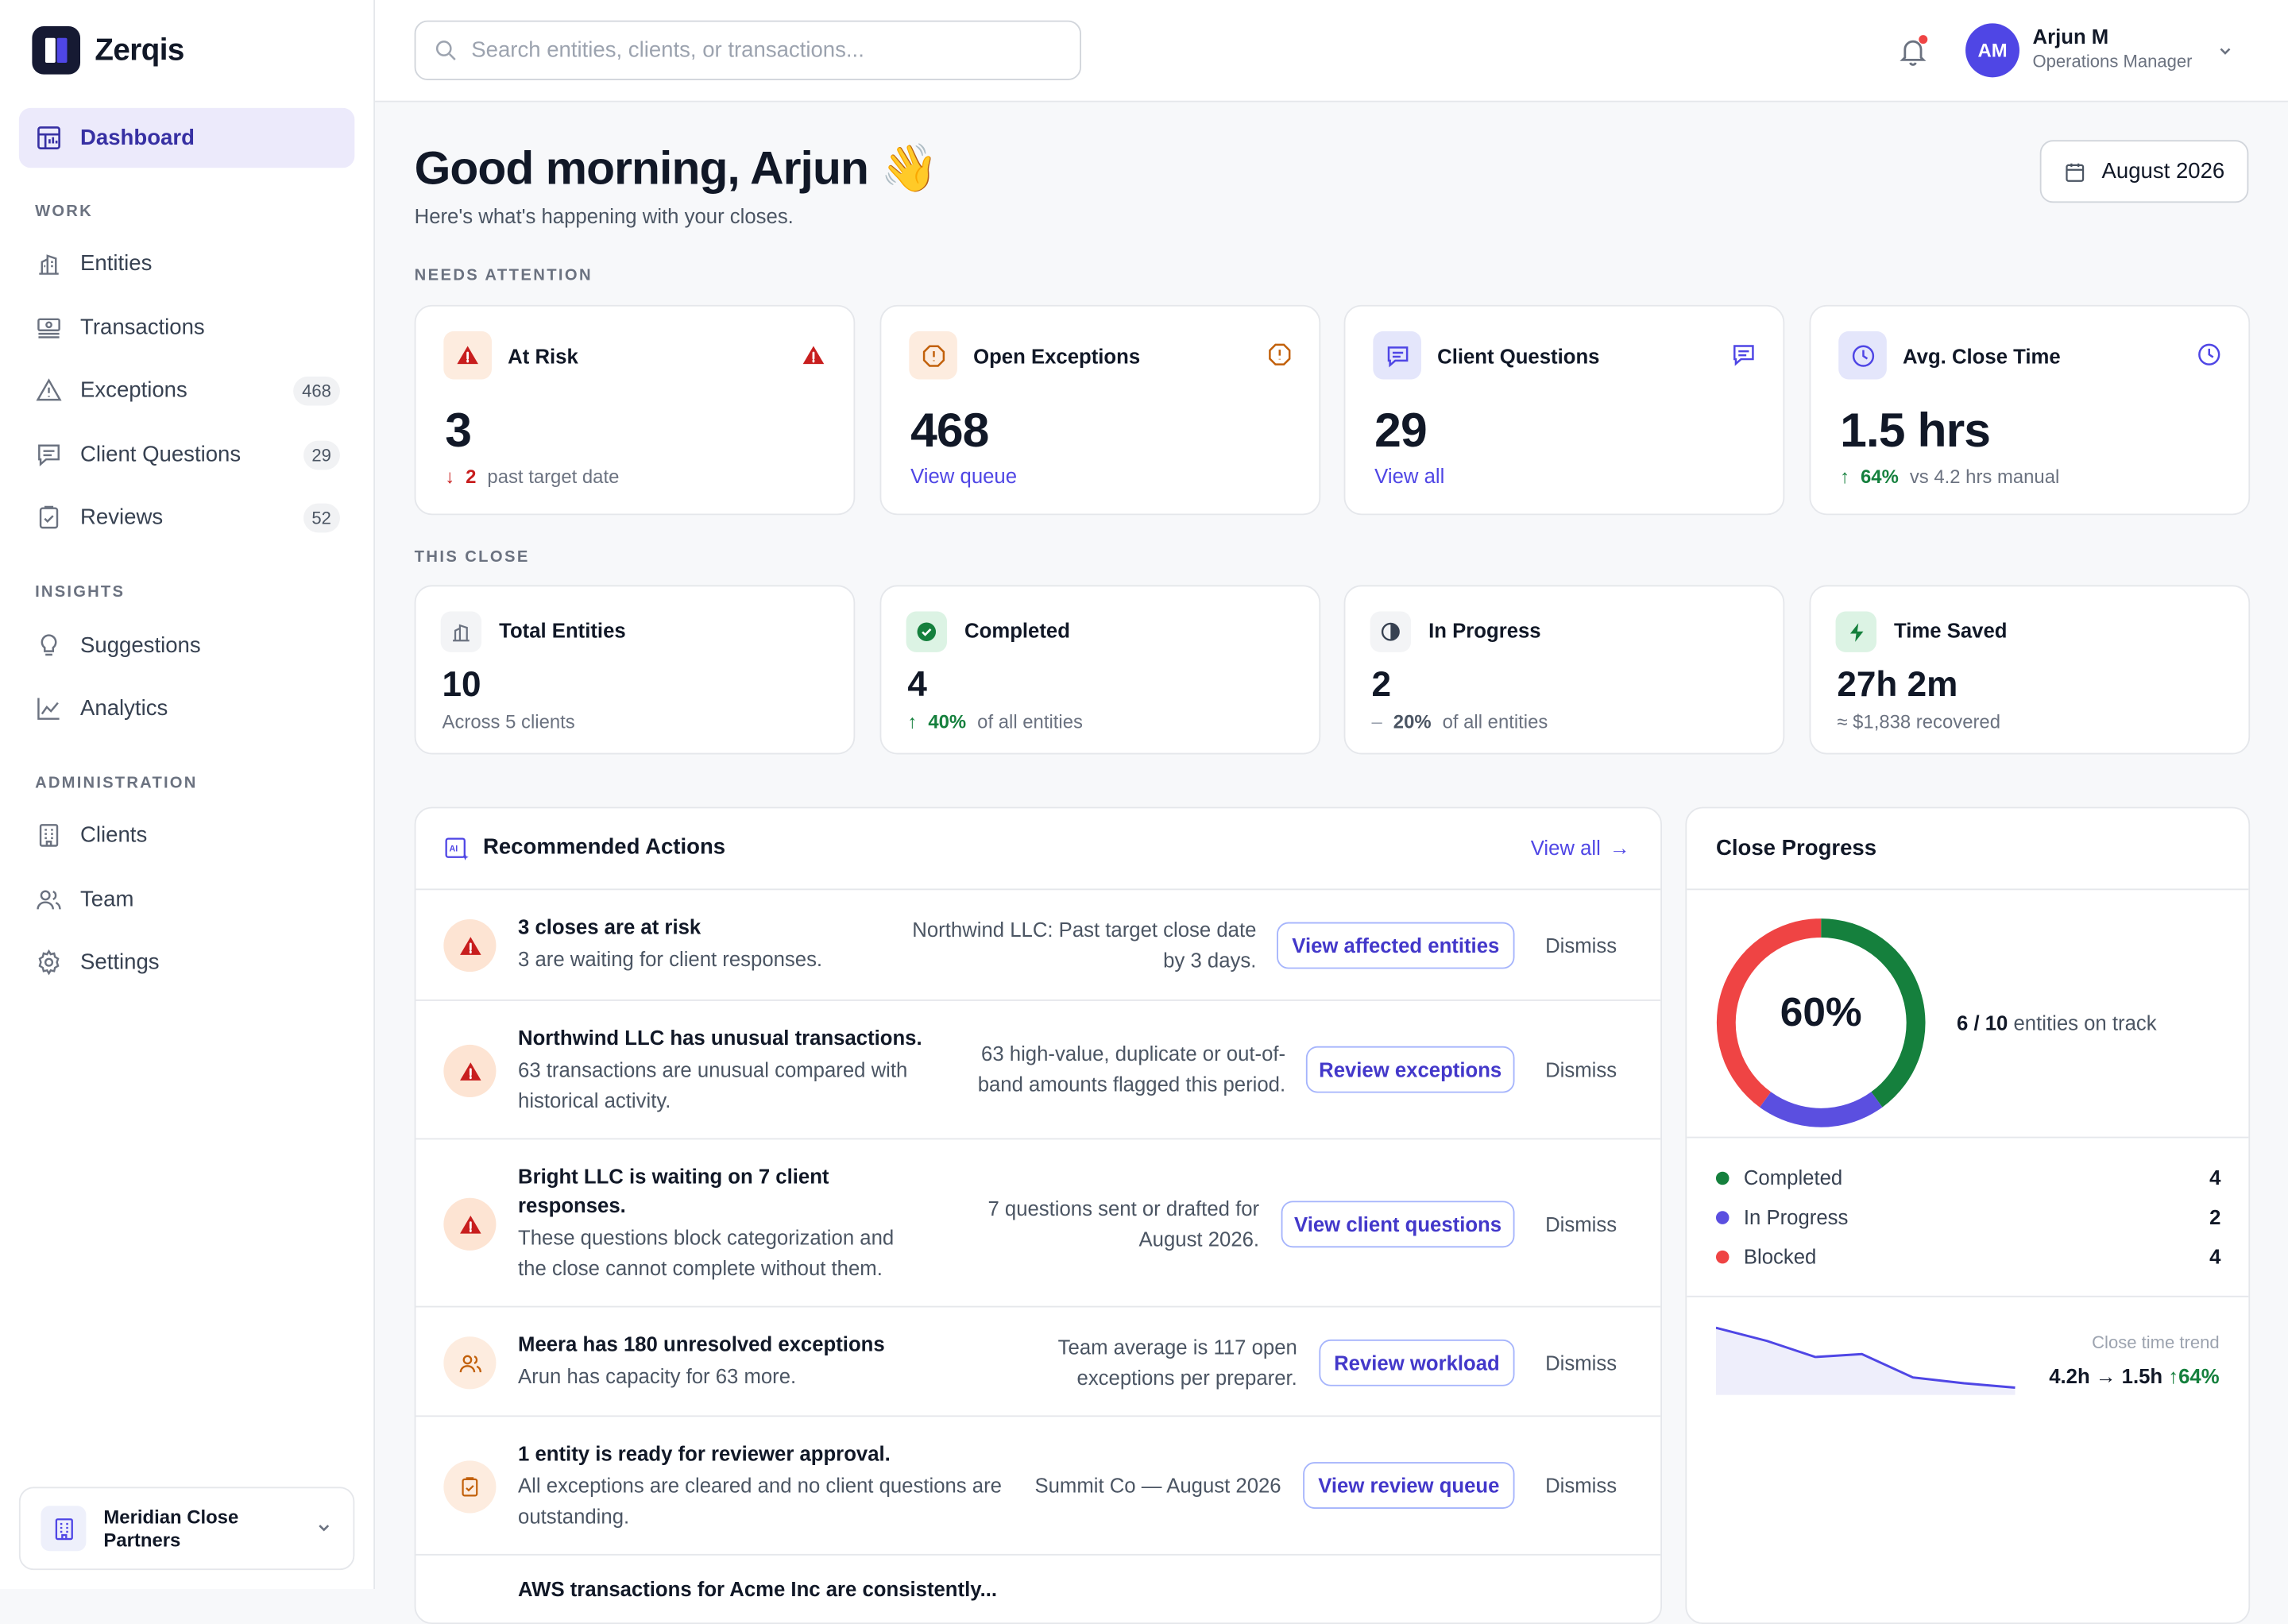  What do you see at coordinates (1410, 1069) in the screenshot?
I see `review-exceptions-button: Review exceptions` at bounding box center [1410, 1069].